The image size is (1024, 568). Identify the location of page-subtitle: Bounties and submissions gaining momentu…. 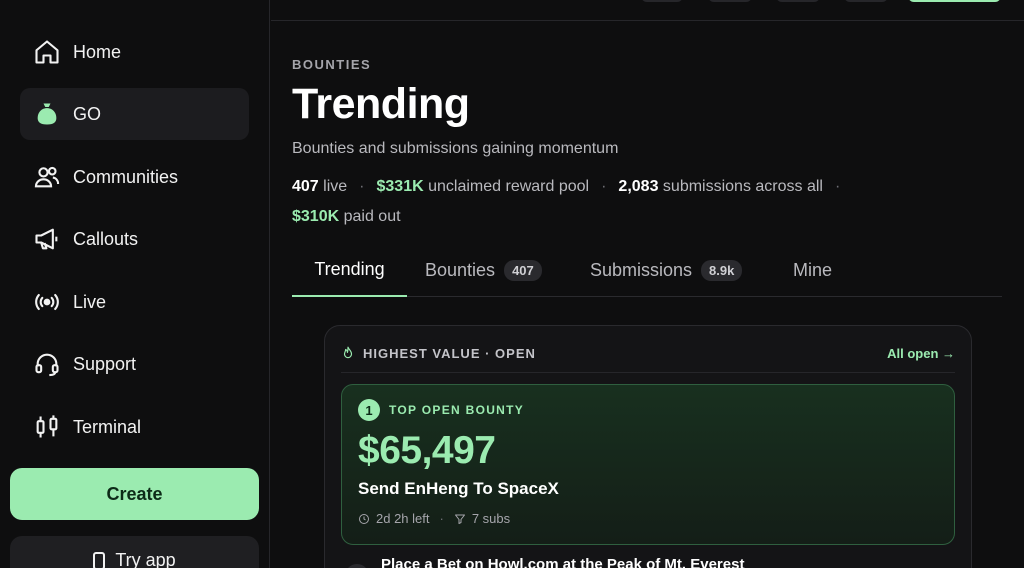
(455, 148).